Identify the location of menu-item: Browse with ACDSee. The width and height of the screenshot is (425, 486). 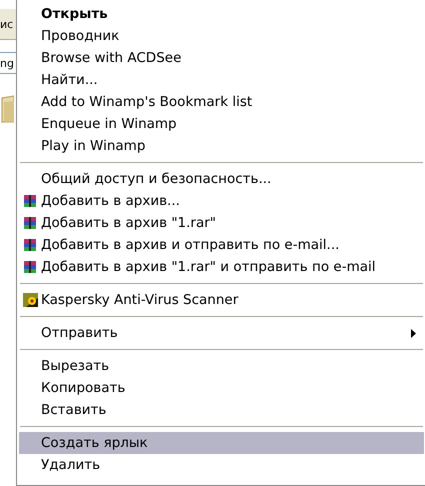
(221, 58).